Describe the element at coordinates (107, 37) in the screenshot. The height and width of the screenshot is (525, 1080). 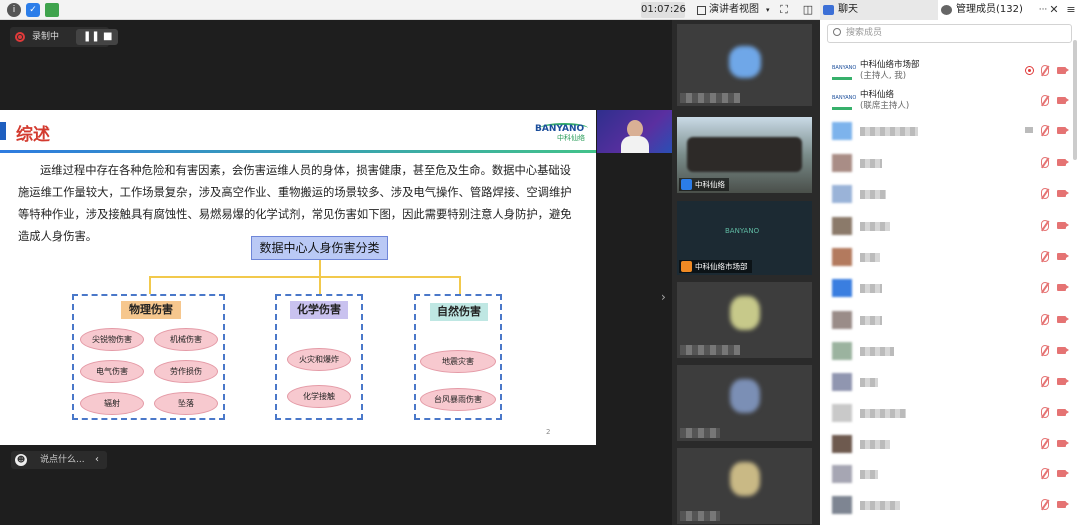
I see `stop-icon: ■` at that location.